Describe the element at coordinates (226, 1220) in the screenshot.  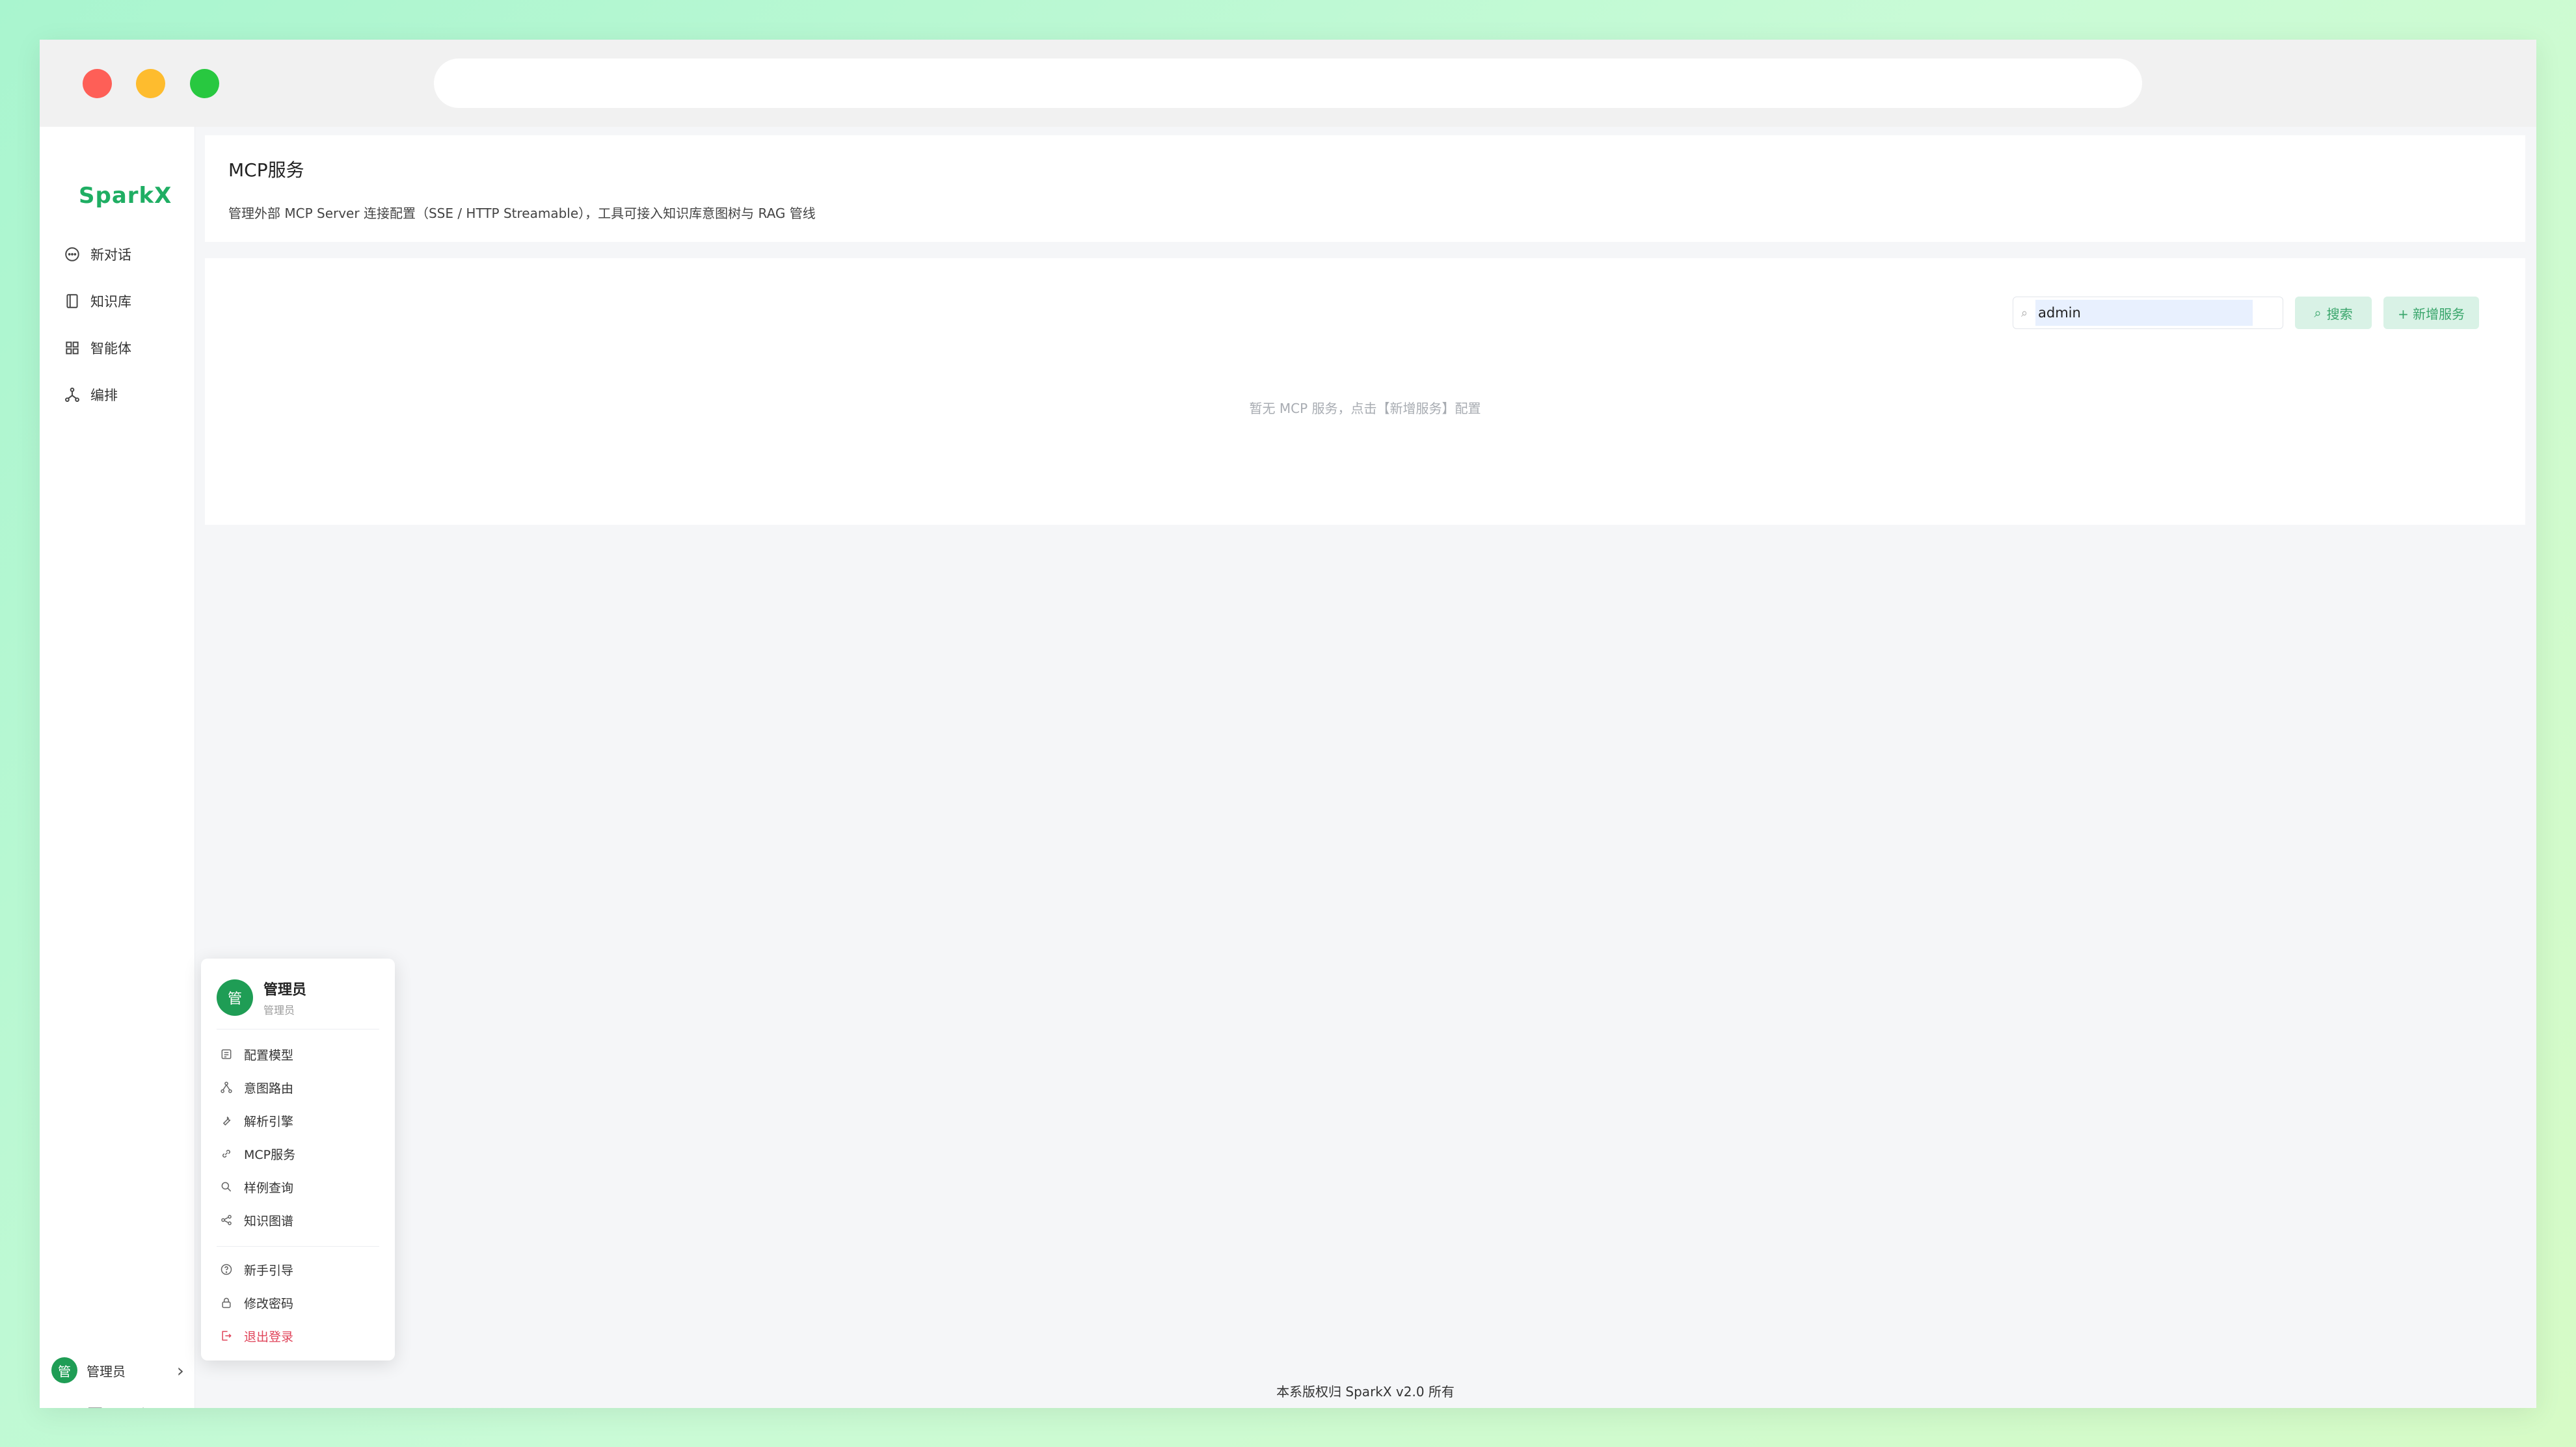
I see `share-icon` at that location.